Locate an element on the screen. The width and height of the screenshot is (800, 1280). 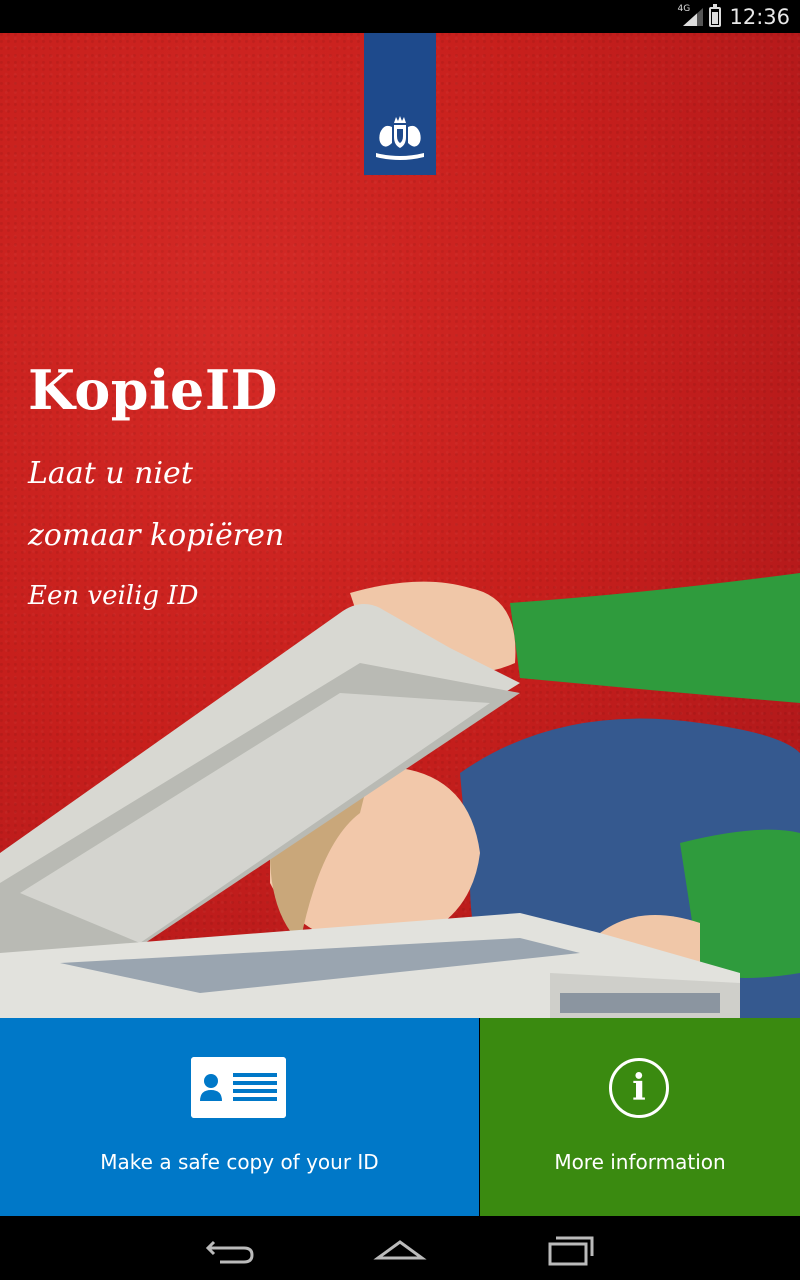
tagline-line-2: zomaar kopiëren is located at coordinates (156, 535).